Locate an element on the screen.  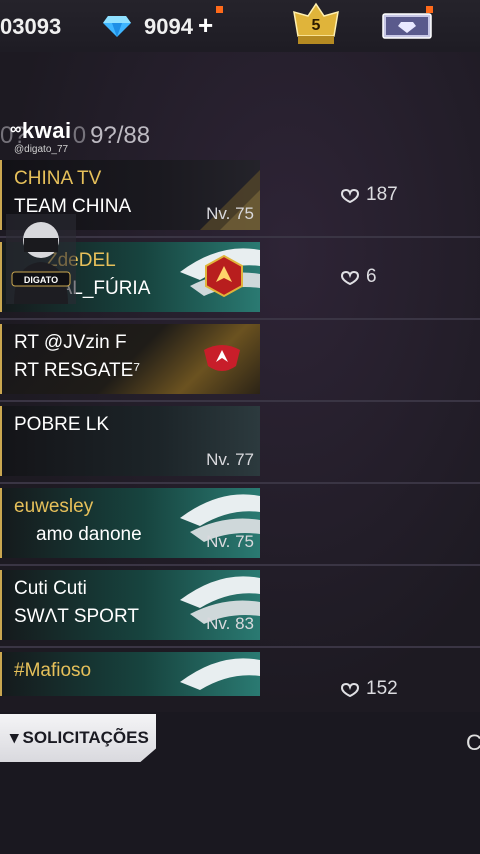
friend-guild: SWΛT SPORT is located at coordinates (76, 616).